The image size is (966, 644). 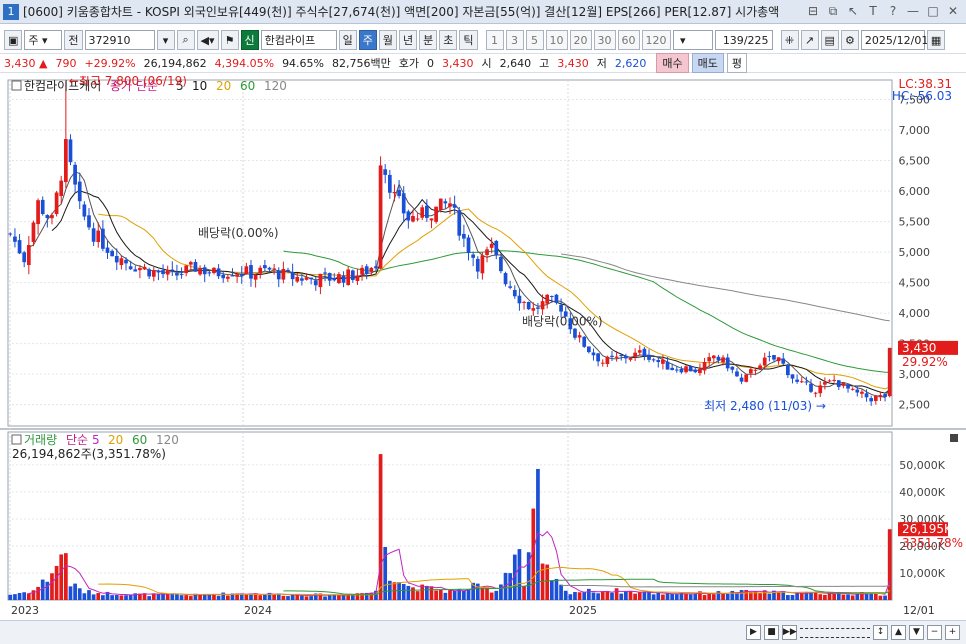 What do you see at coordinates (936, 40) in the screenshot?
I see `calendar-icon: ▦` at bounding box center [936, 40].